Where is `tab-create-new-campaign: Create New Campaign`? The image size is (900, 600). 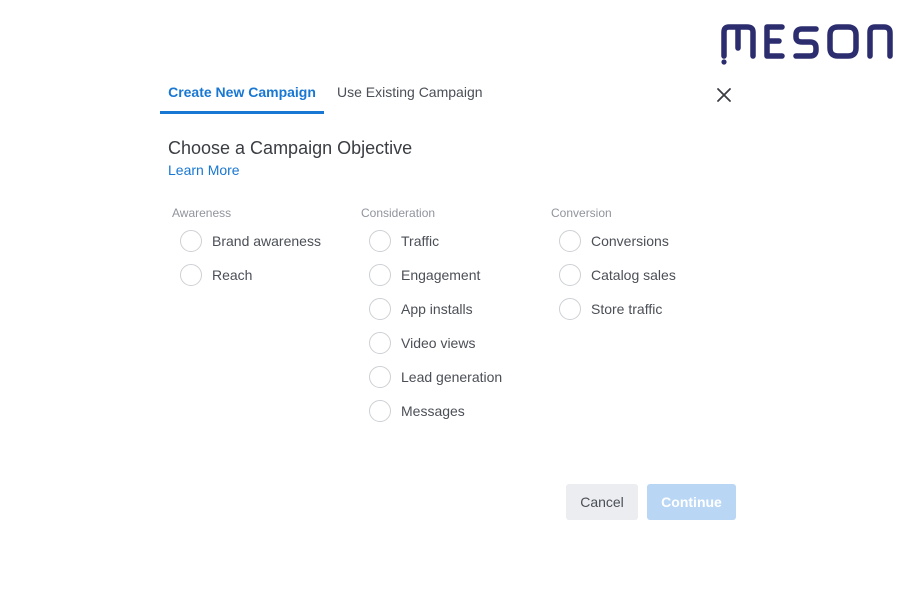
tab-create-new-campaign: Create New Campaign is located at coordinates (242, 96).